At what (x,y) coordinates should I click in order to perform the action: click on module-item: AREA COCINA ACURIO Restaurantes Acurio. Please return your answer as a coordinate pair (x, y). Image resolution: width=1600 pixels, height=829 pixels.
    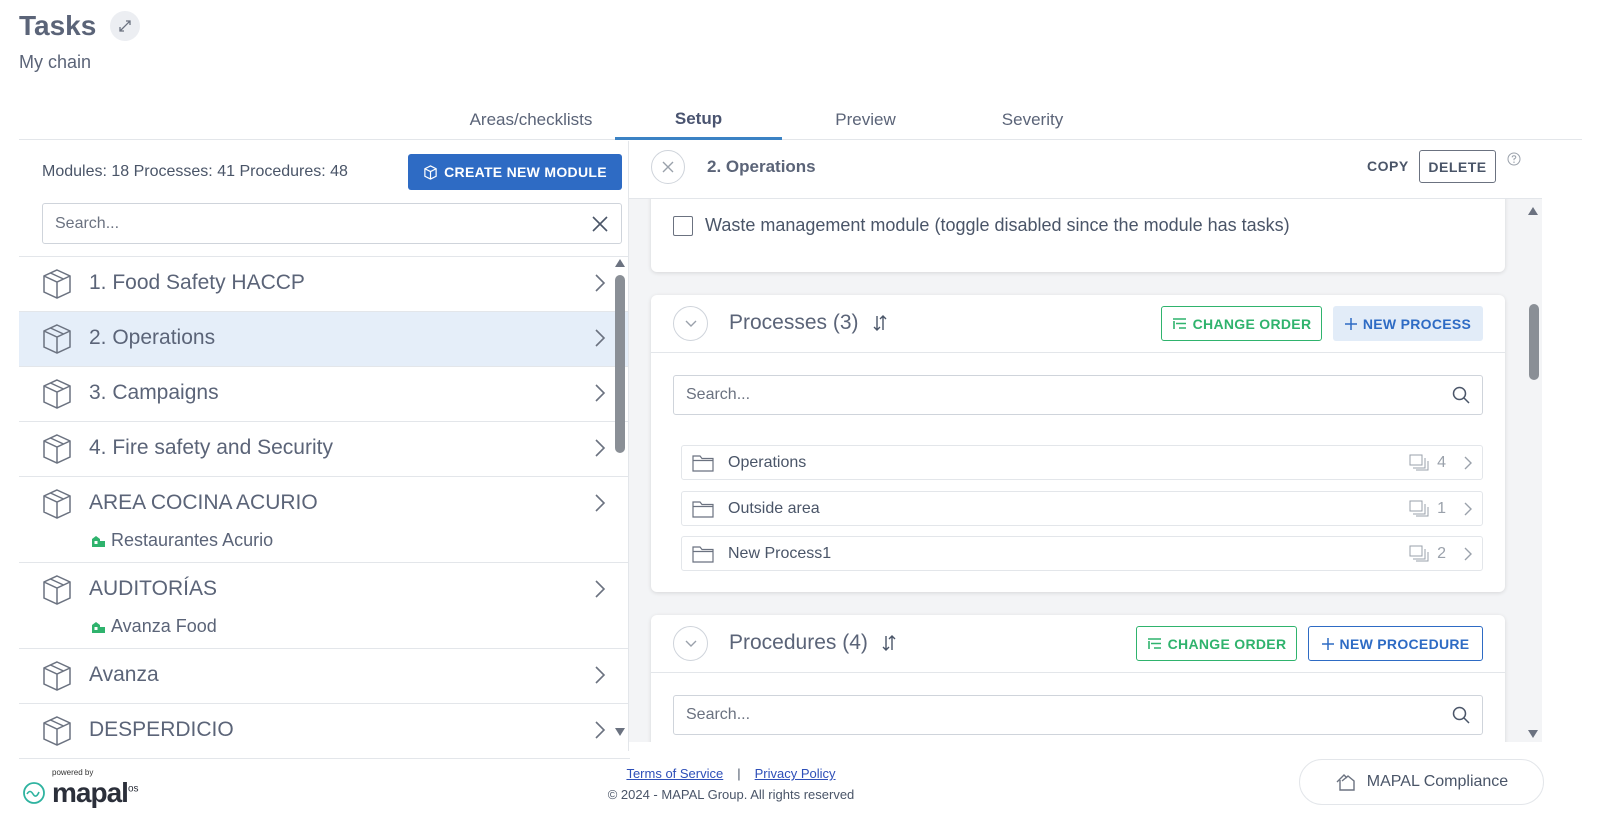
    Looking at the image, I should click on (324, 520).